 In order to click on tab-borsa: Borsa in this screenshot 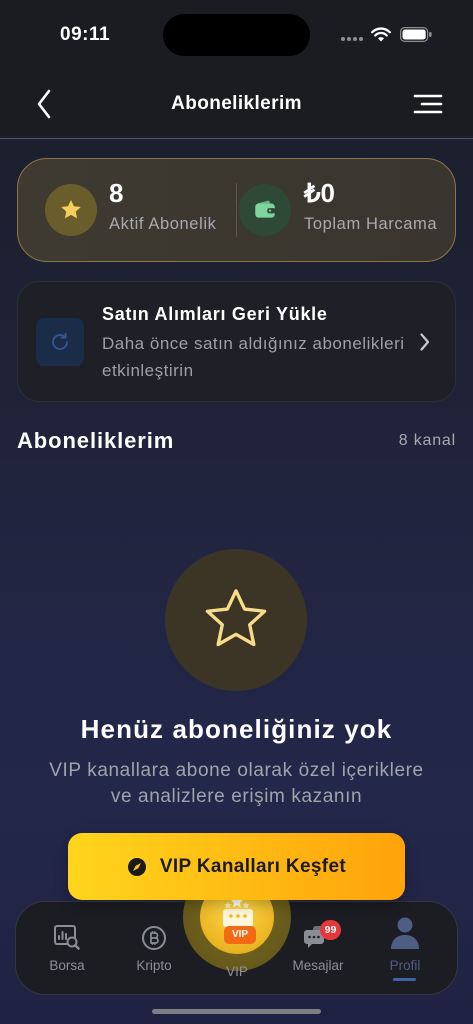, I will do `click(67, 945)`.